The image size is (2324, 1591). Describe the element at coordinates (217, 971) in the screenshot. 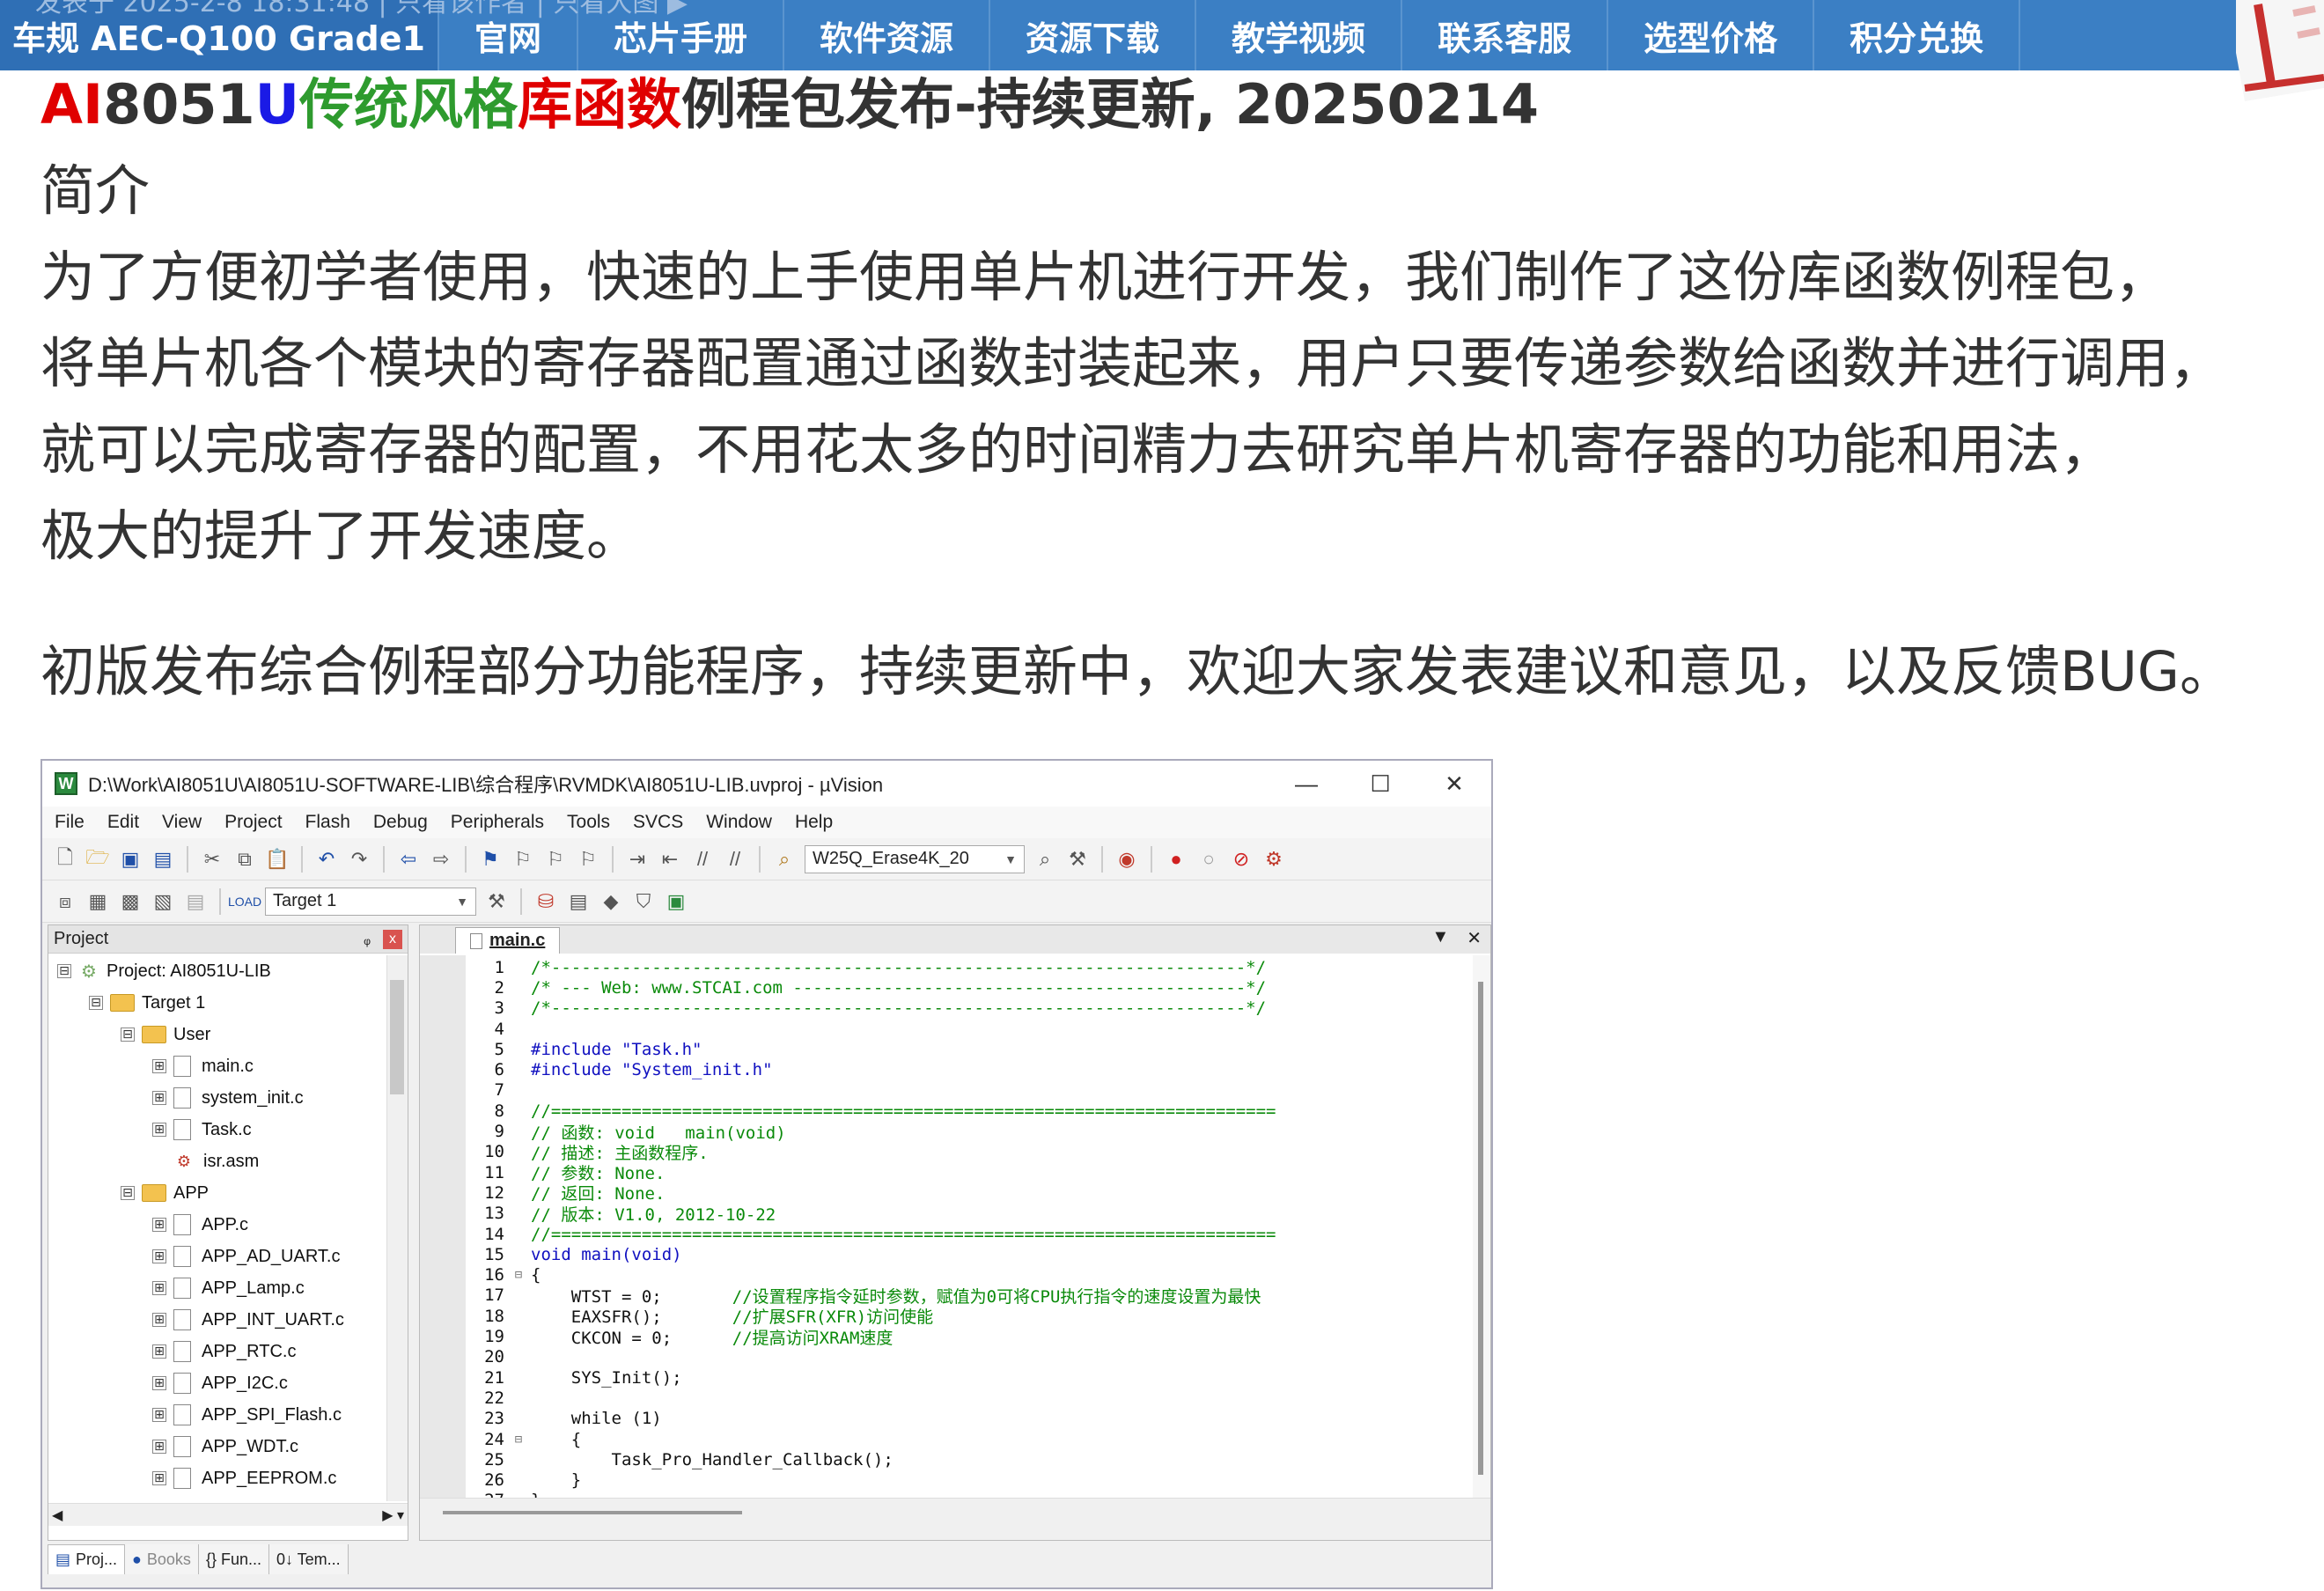

I see `tree-node-project: ⊟ ⚙ Project: AI8051U-LIB` at that location.